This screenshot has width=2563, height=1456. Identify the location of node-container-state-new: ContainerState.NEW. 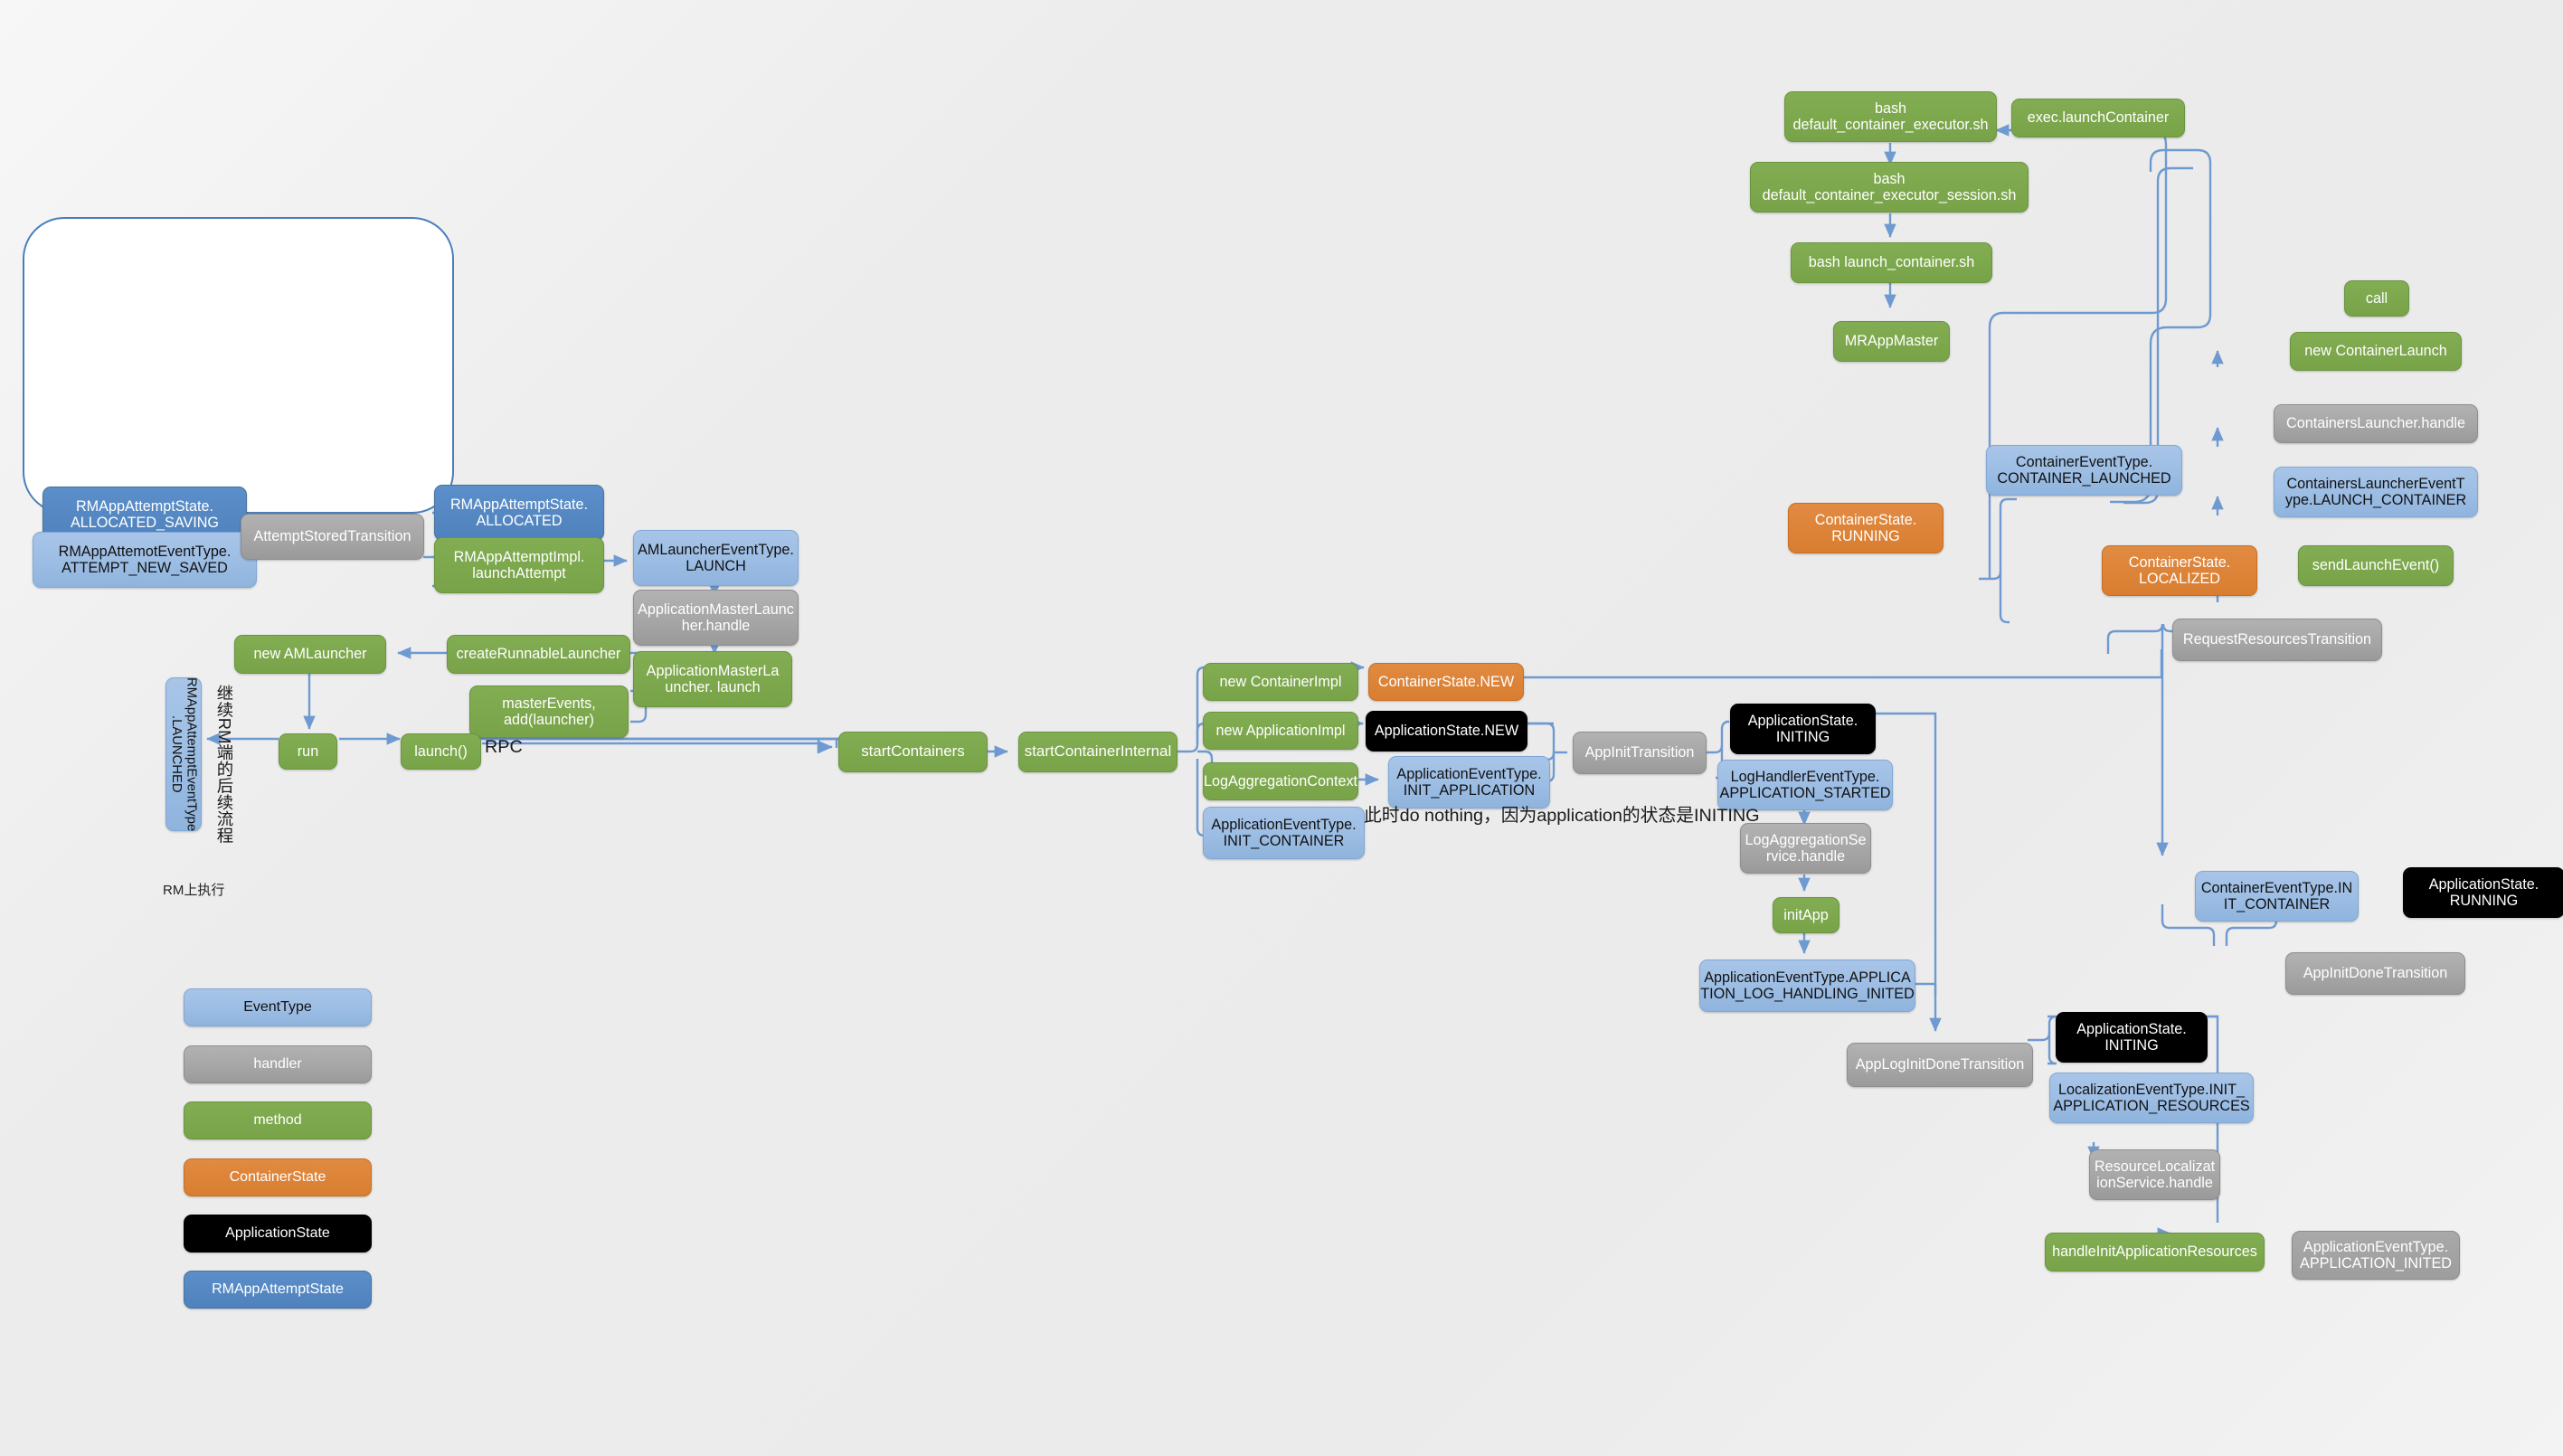
(1446, 682).